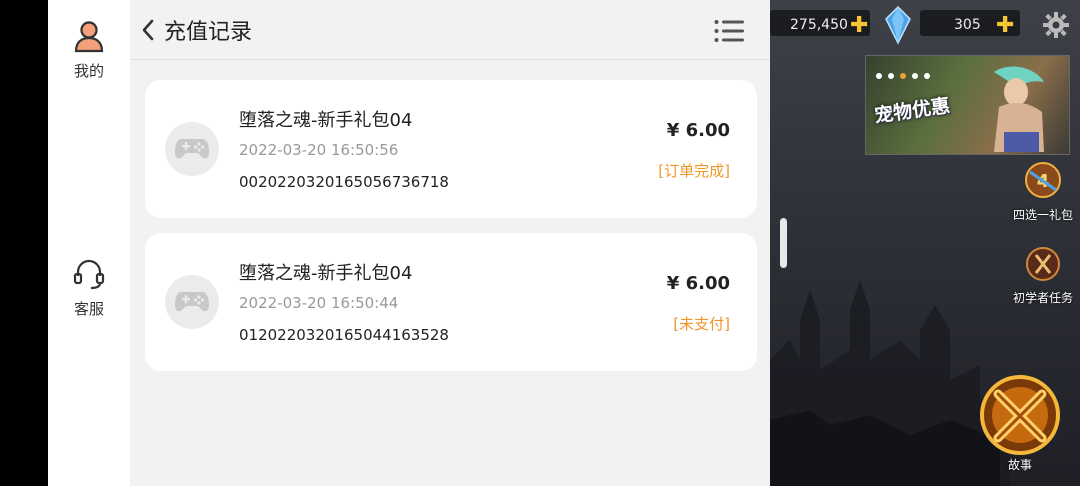 This screenshot has width=1080, height=486. Describe the element at coordinates (906, 73) in the screenshot. I see `carousel-dots` at that location.